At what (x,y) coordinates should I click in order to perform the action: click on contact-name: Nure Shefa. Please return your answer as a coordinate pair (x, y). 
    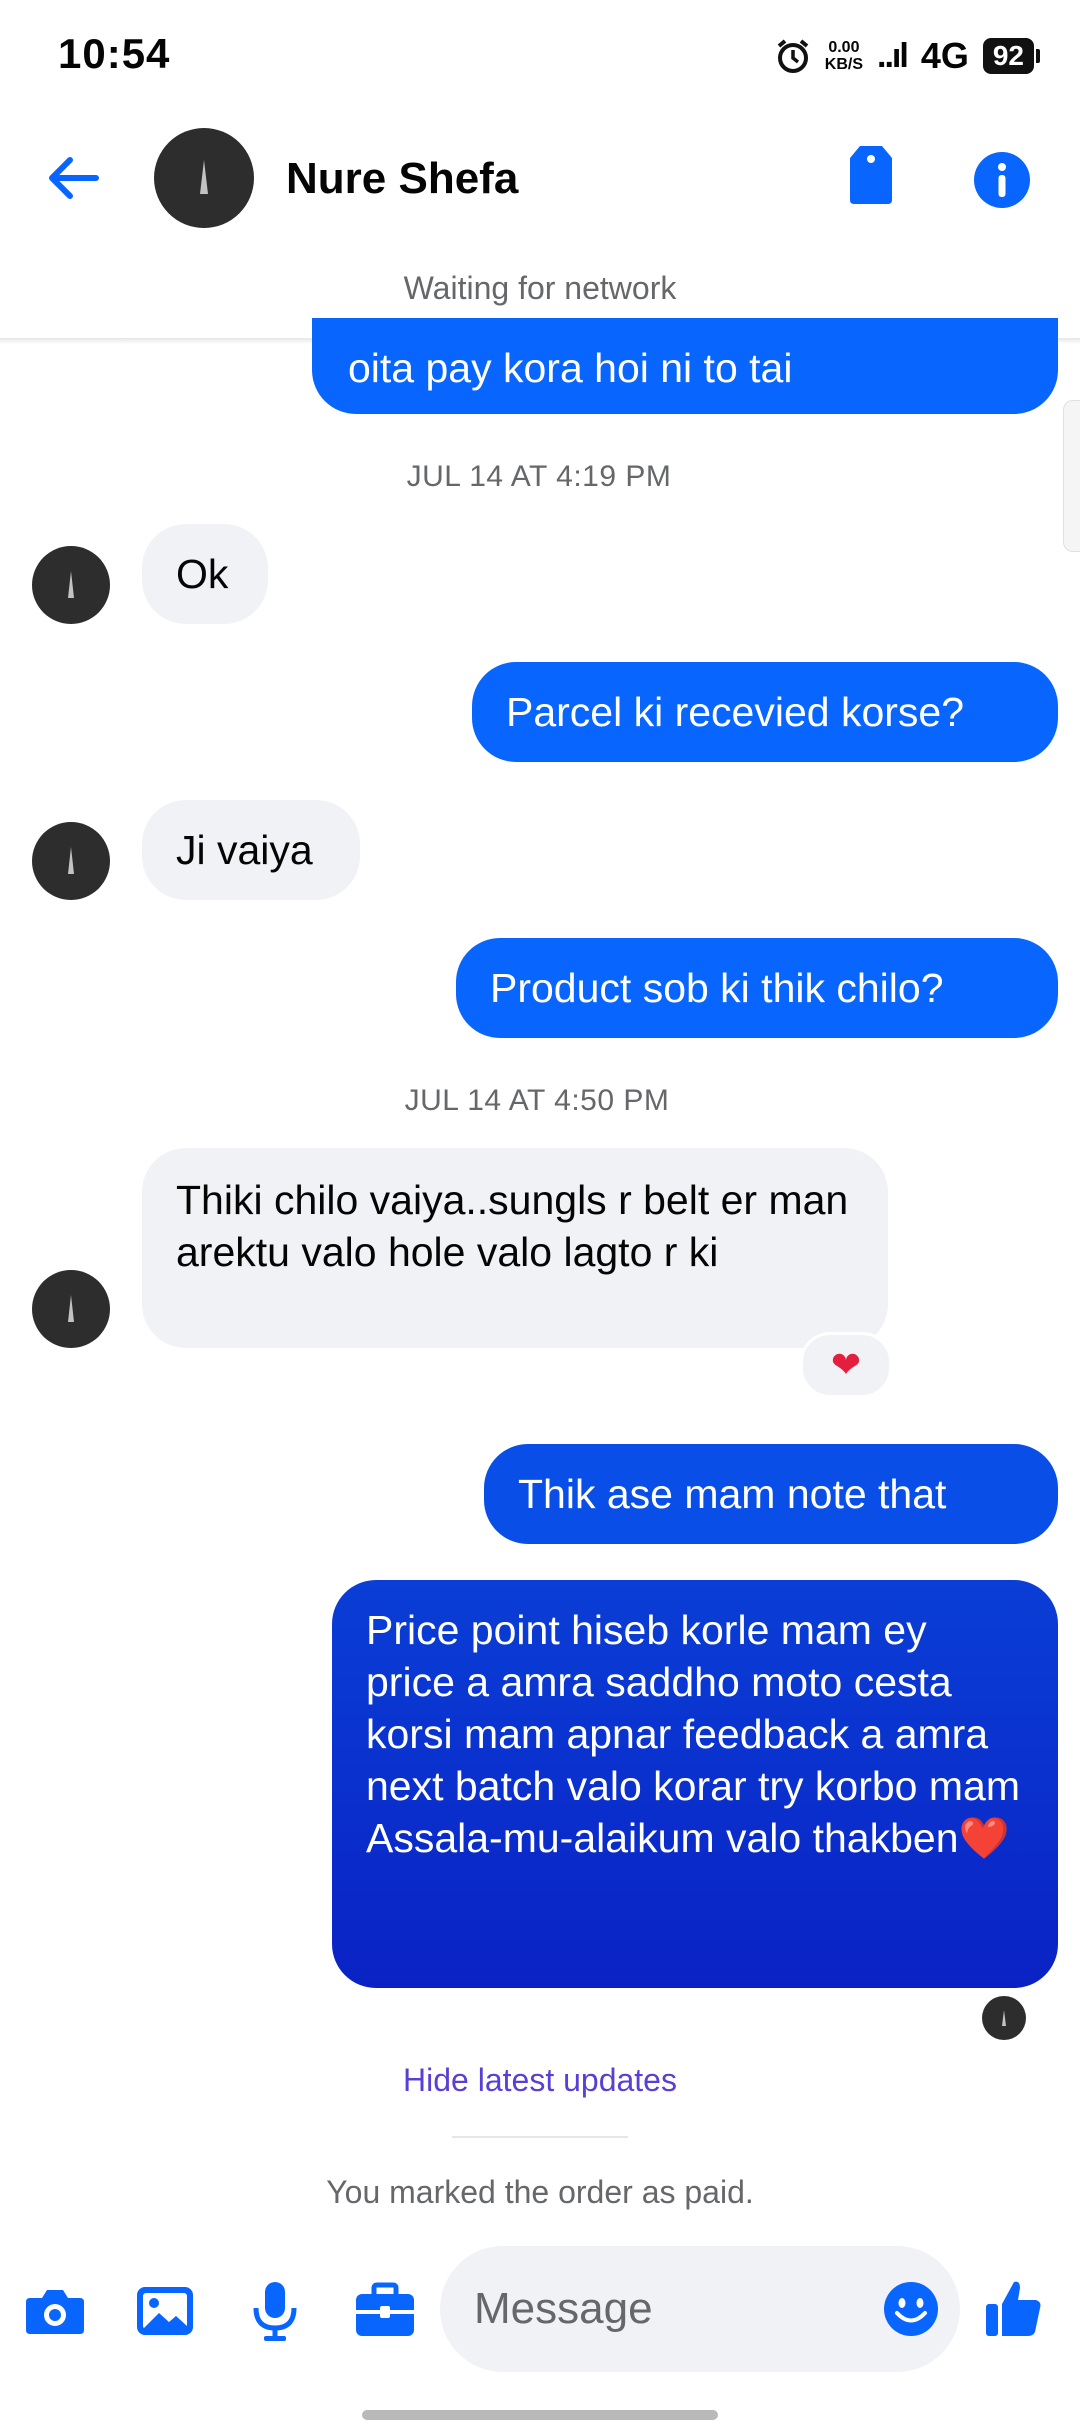
    Looking at the image, I should click on (402, 179).